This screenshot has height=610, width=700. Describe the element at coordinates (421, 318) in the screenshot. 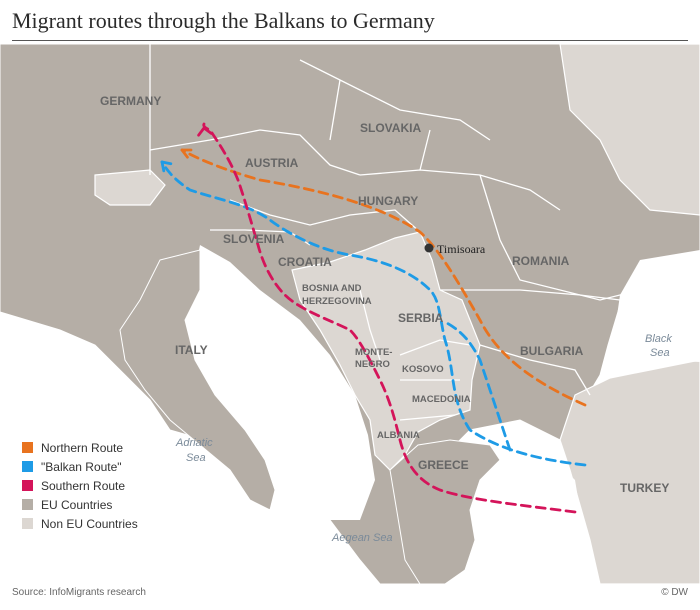

I see `label-serbia: SERBIA` at that location.